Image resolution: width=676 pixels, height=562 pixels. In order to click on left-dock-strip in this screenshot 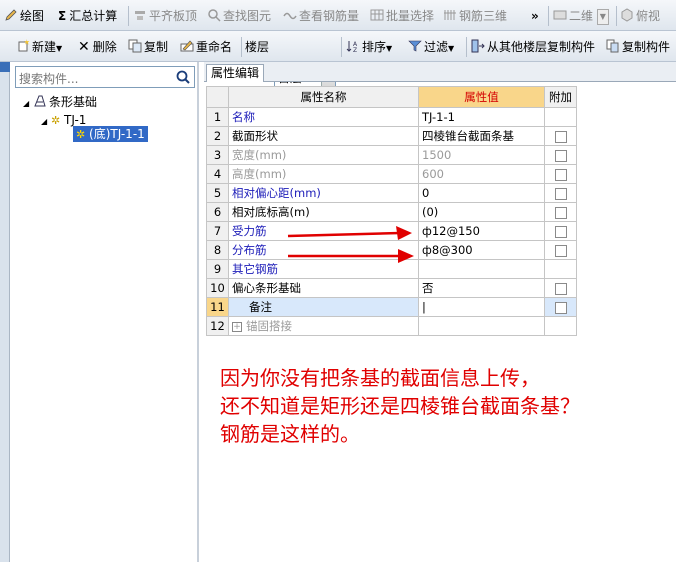, I will do `click(5, 312)`.